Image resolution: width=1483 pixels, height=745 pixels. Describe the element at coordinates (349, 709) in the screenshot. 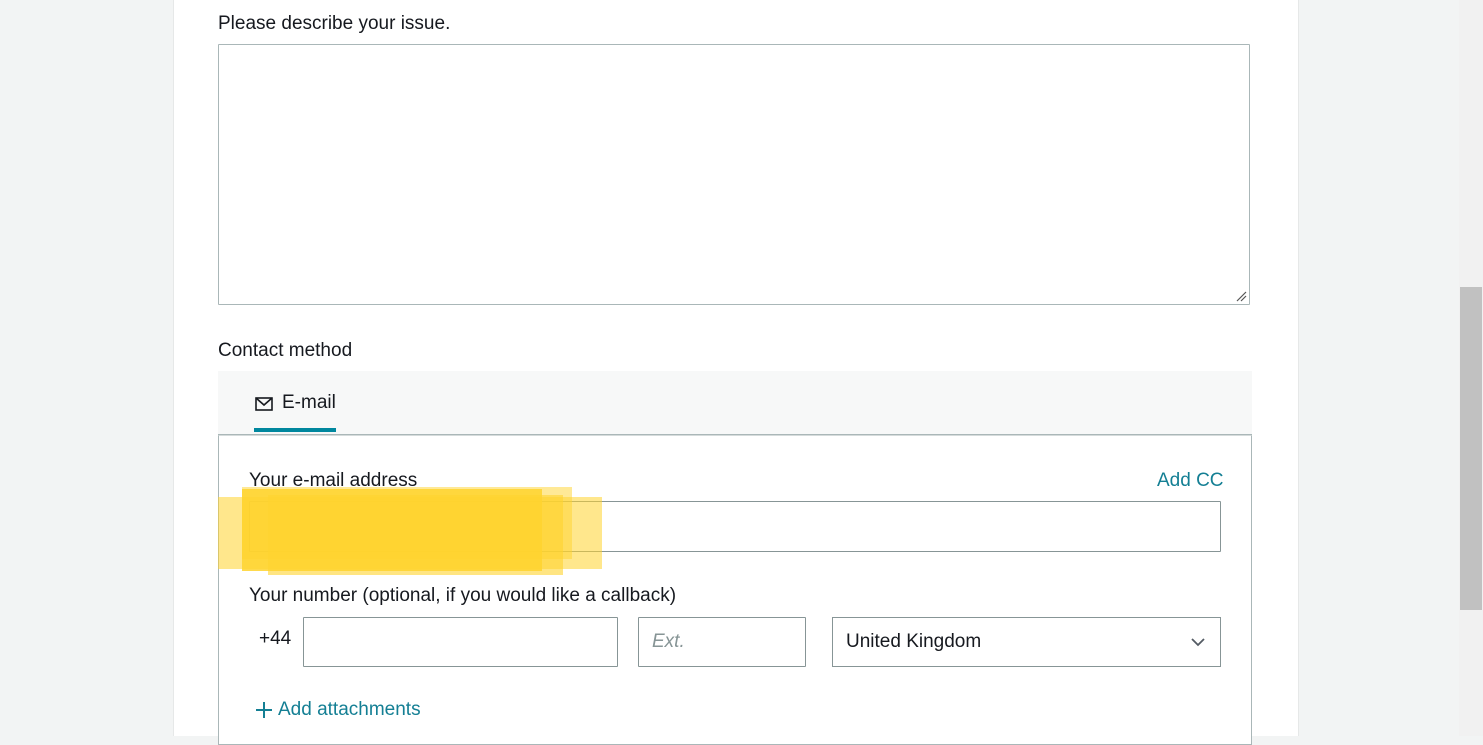

I see `add-attachments-label: Add attachments` at that location.